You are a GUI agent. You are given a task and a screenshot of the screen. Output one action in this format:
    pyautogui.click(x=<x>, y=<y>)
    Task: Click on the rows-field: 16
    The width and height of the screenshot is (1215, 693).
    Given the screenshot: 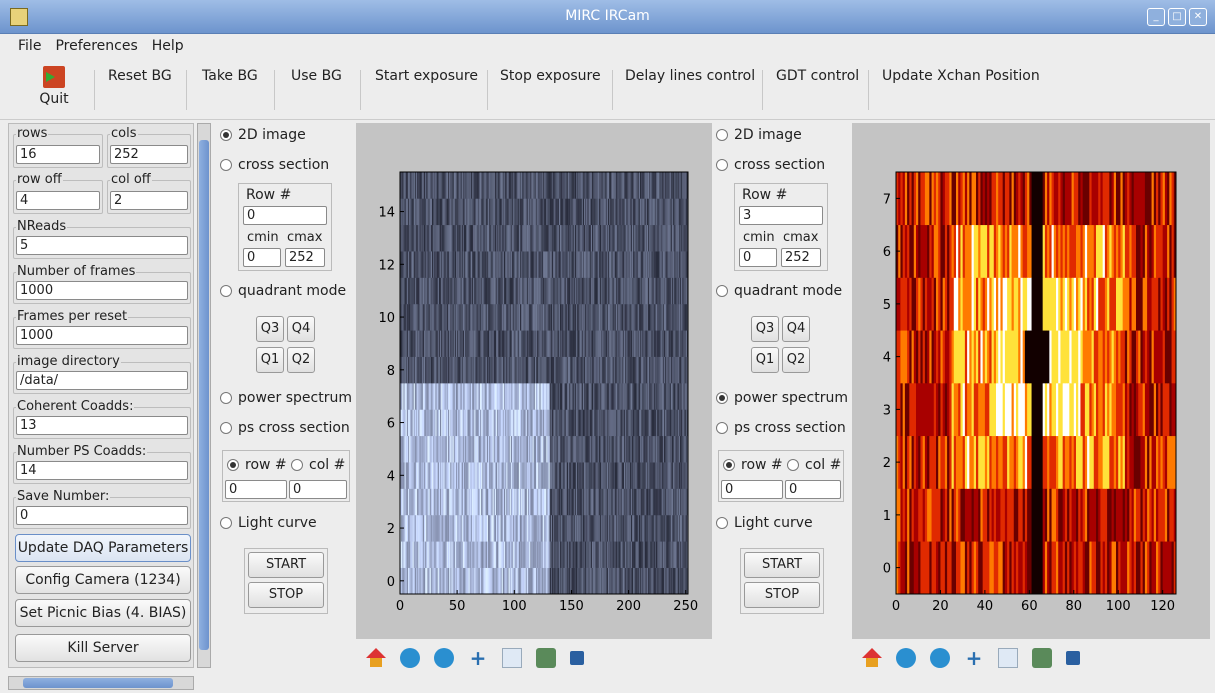 What is the action you would take?
    pyautogui.click(x=58, y=154)
    